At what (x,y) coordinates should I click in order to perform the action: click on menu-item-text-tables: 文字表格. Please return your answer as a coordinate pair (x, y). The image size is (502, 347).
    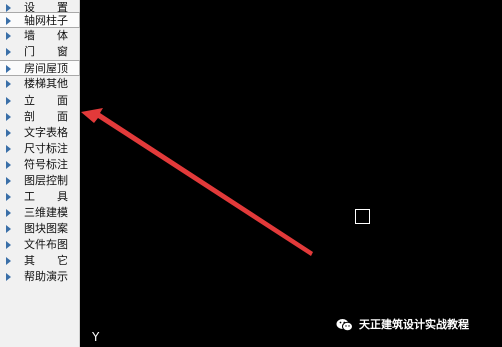
    Looking at the image, I should click on (40, 133).